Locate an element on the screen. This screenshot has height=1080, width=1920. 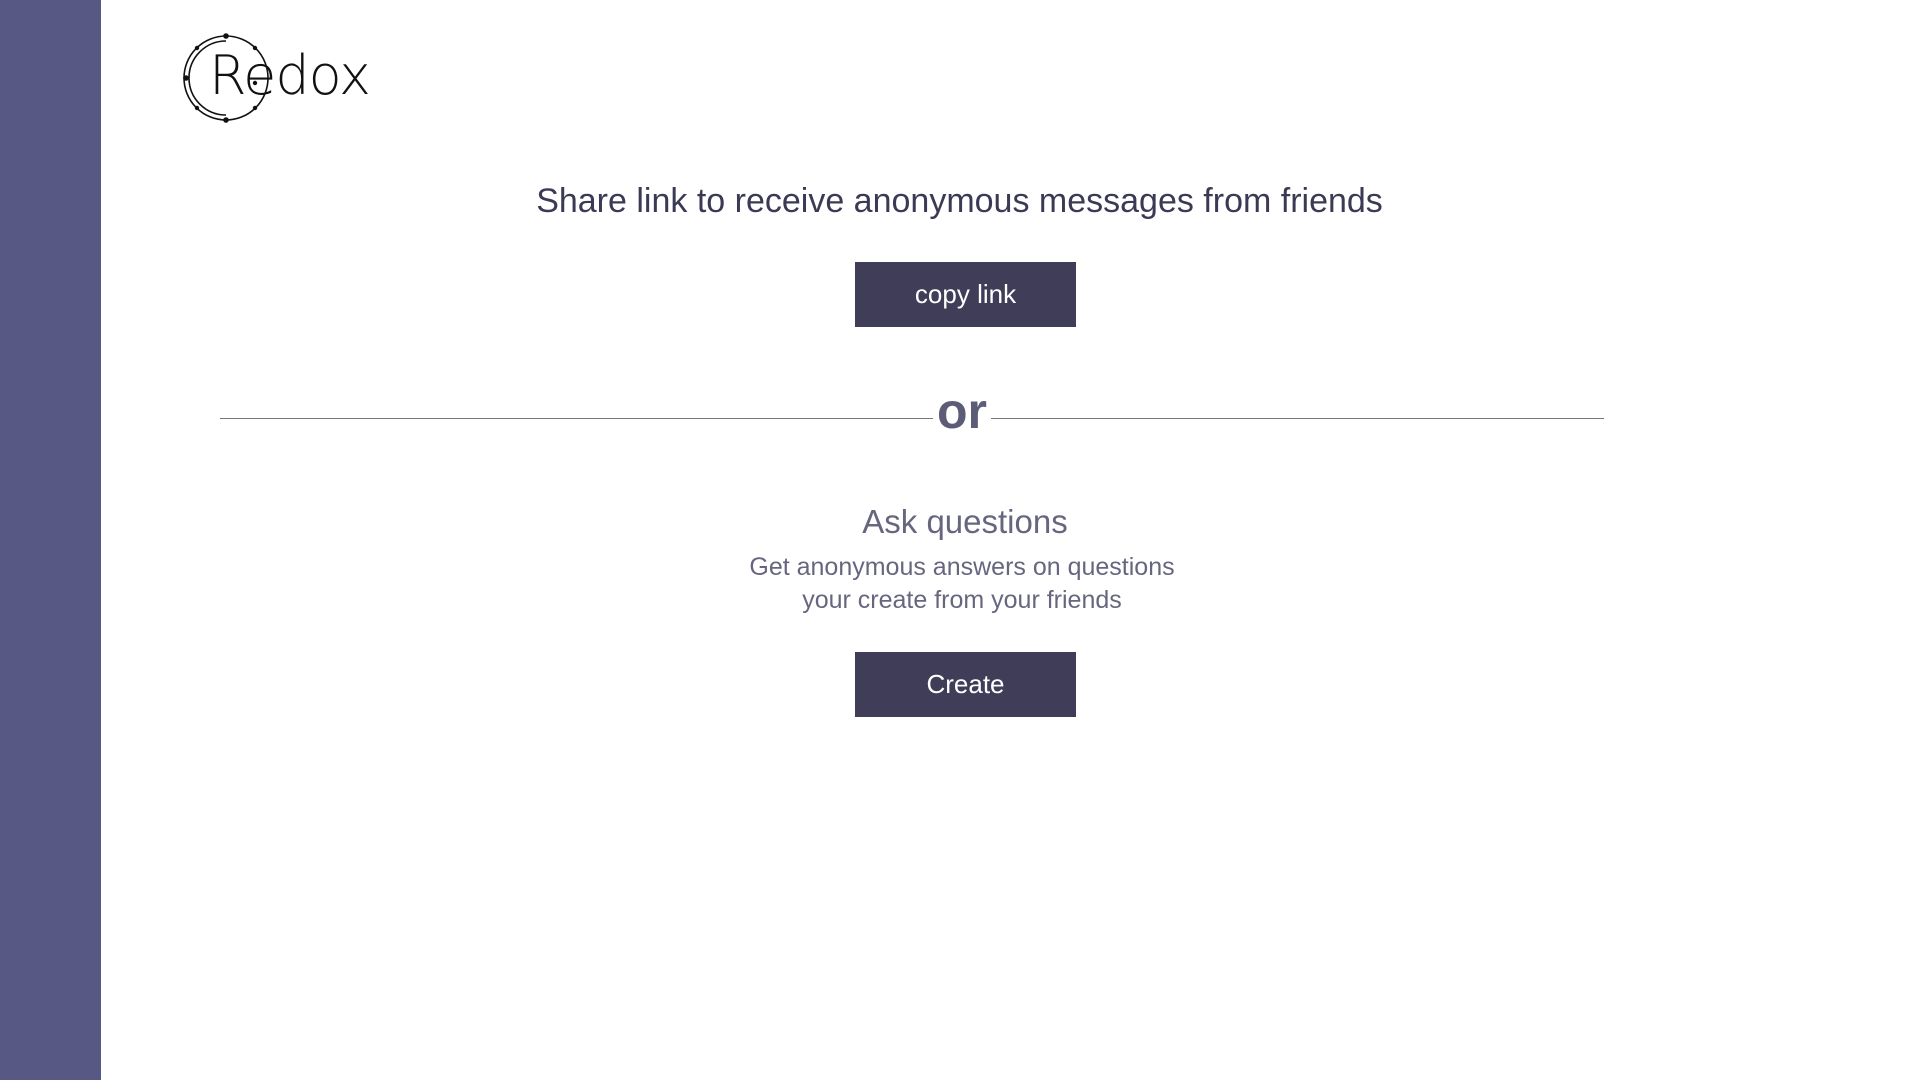
divider-line-right is located at coordinates (1297, 418).